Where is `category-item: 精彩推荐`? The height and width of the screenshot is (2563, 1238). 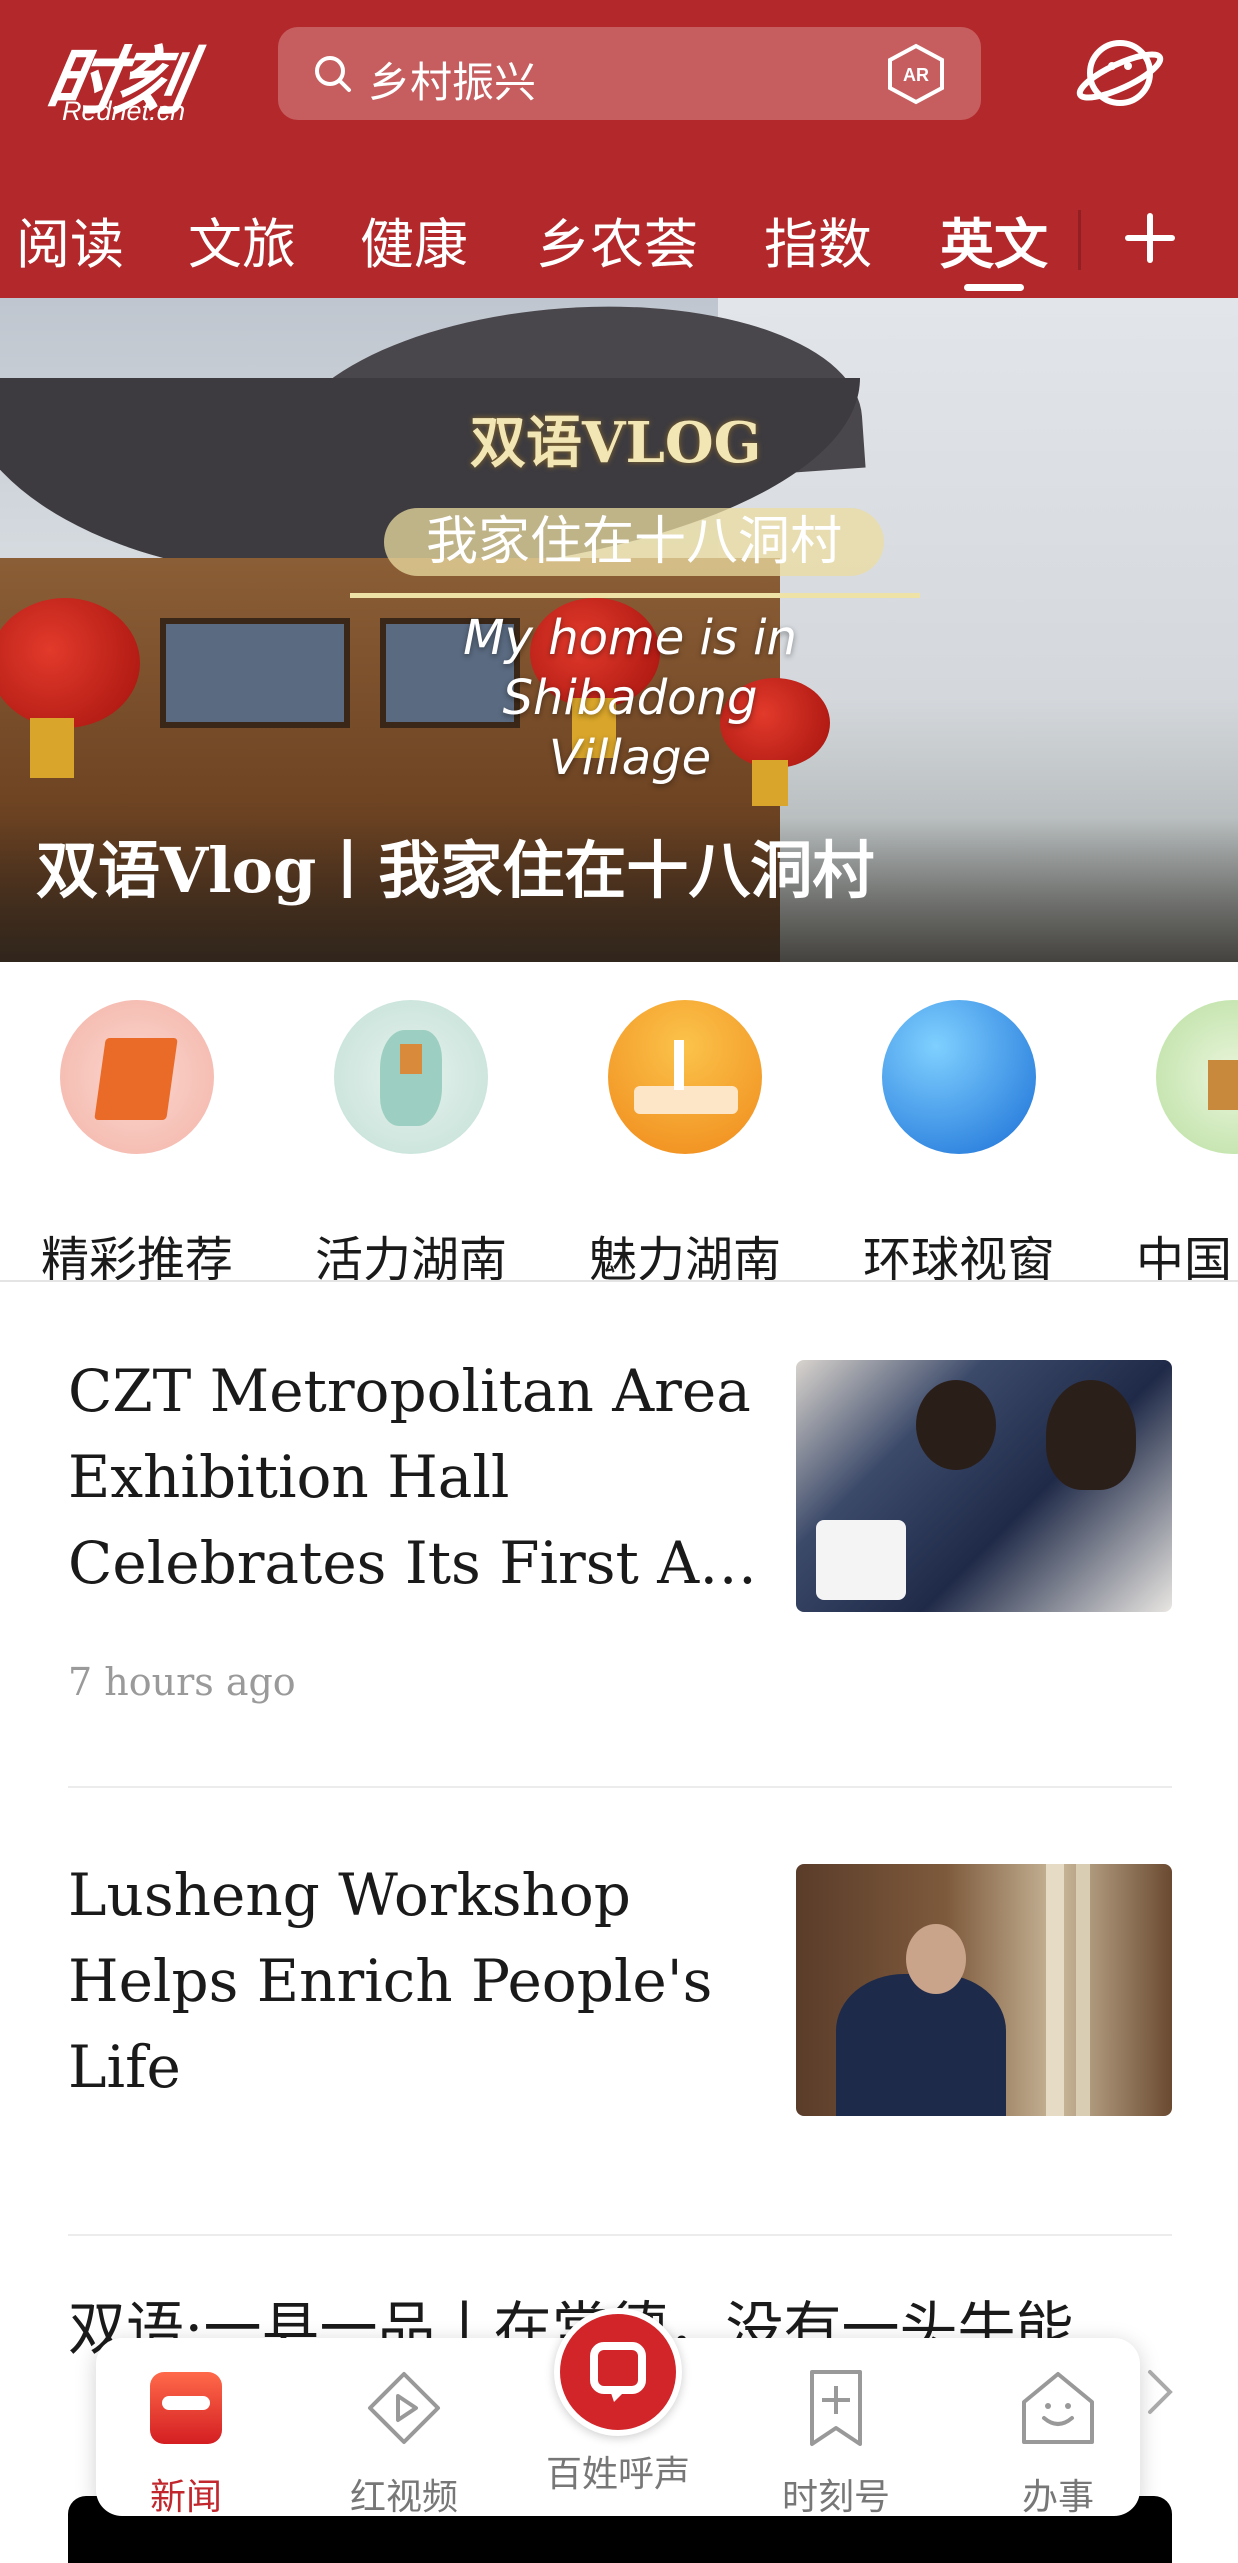
category-item: 精彩推荐 is located at coordinates (120, 1140).